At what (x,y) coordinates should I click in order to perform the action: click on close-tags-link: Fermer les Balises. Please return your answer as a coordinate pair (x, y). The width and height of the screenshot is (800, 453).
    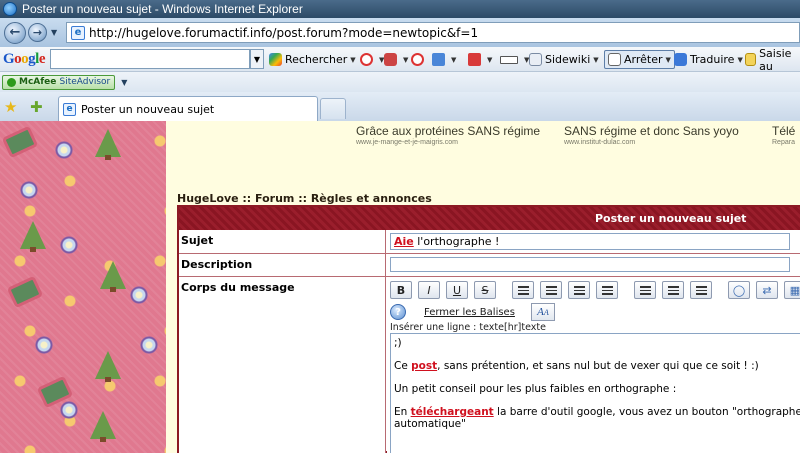
    Looking at the image, I should click on (469, 312).